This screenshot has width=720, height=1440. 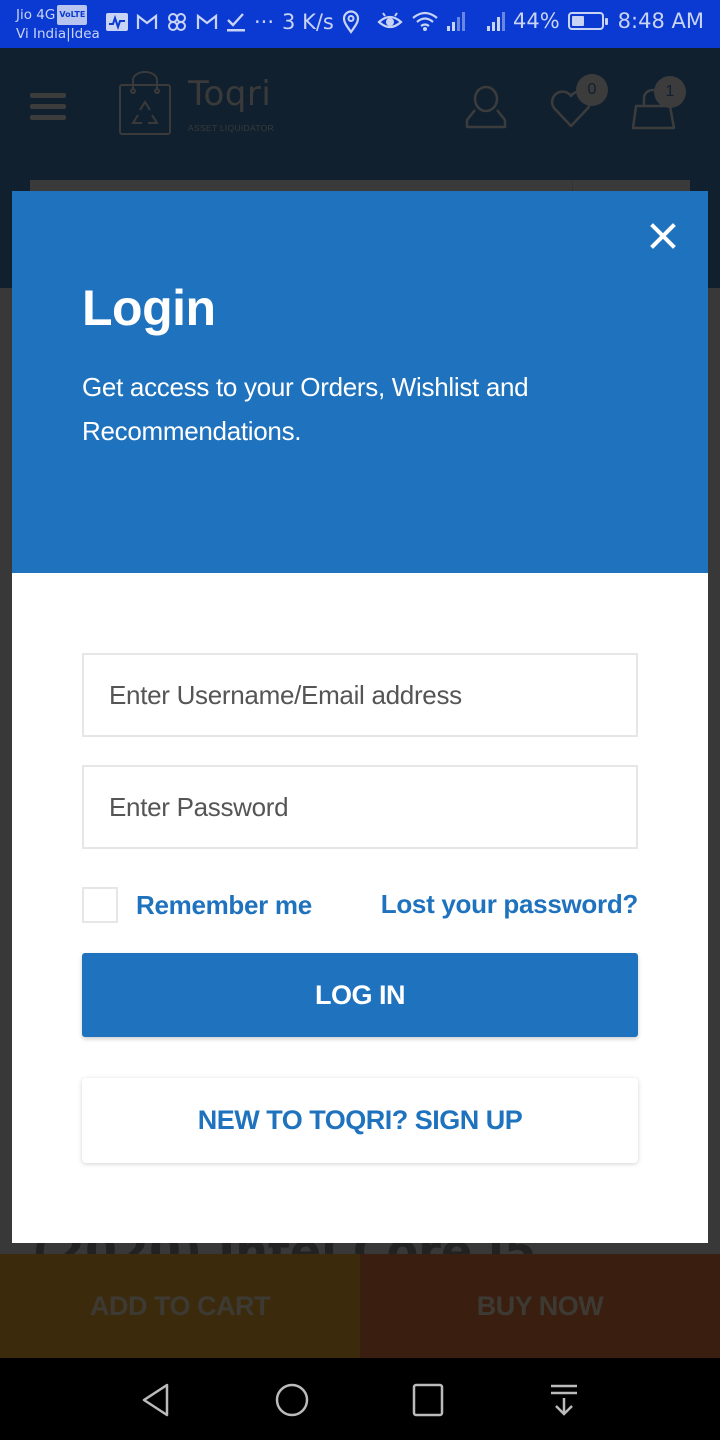 I want to click on activity-icon, so click(x=117, y=22).